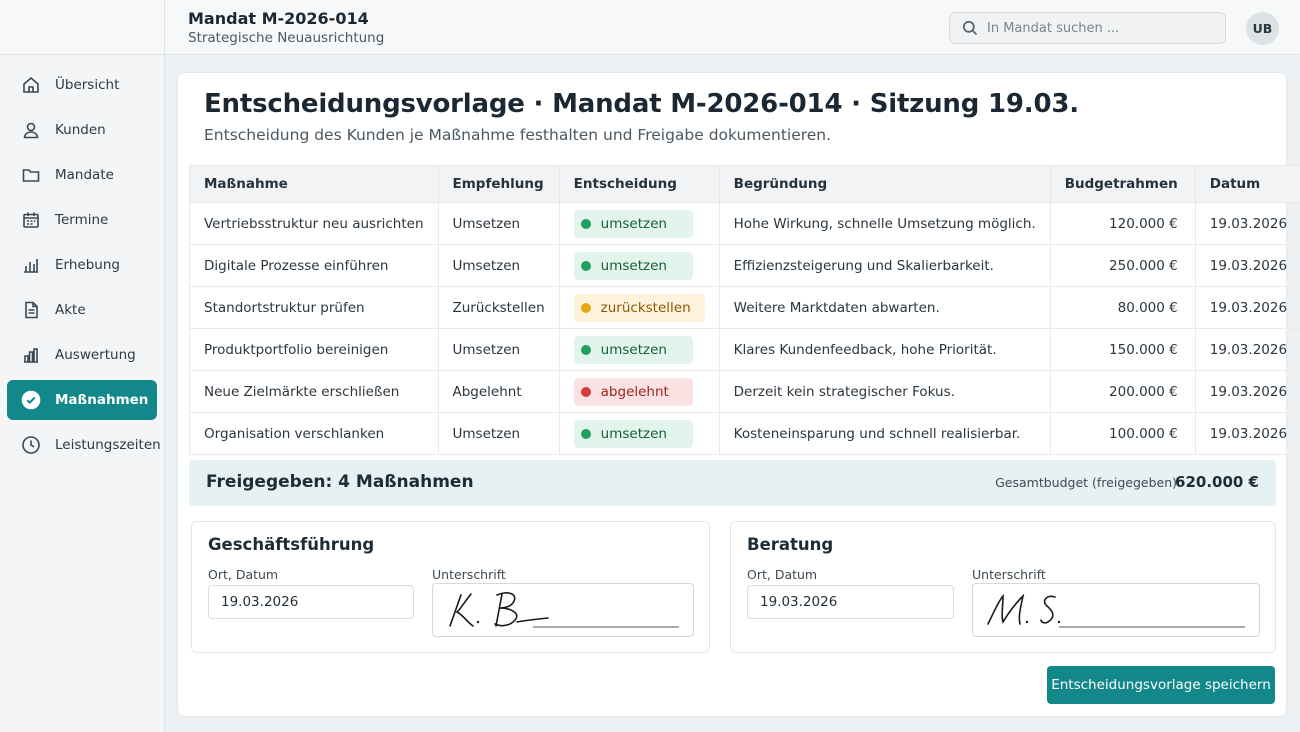  What do you see at coordinates (1122, 223) in the screenshot?
I see `cell-budget: 120.000 €` at bounding box center [1122, 223].